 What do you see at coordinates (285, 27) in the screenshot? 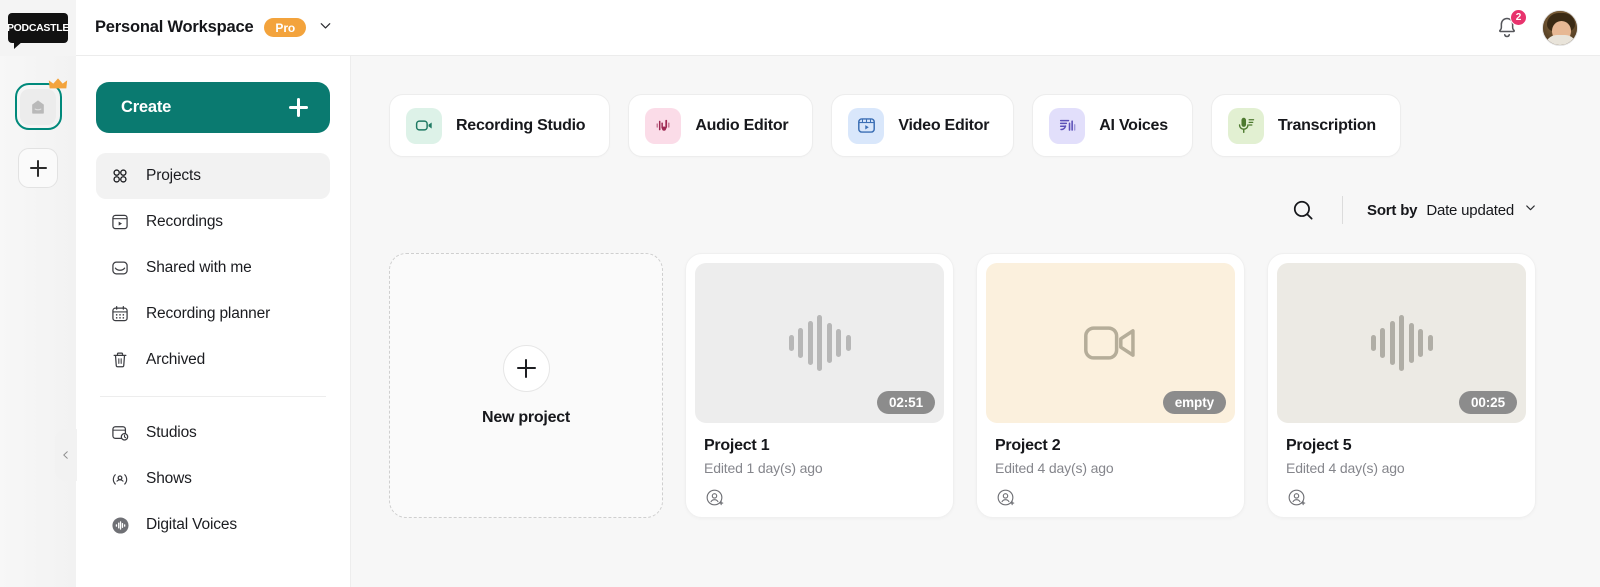
I see `plan-badge: Pro` at bounding box center [285, 27].